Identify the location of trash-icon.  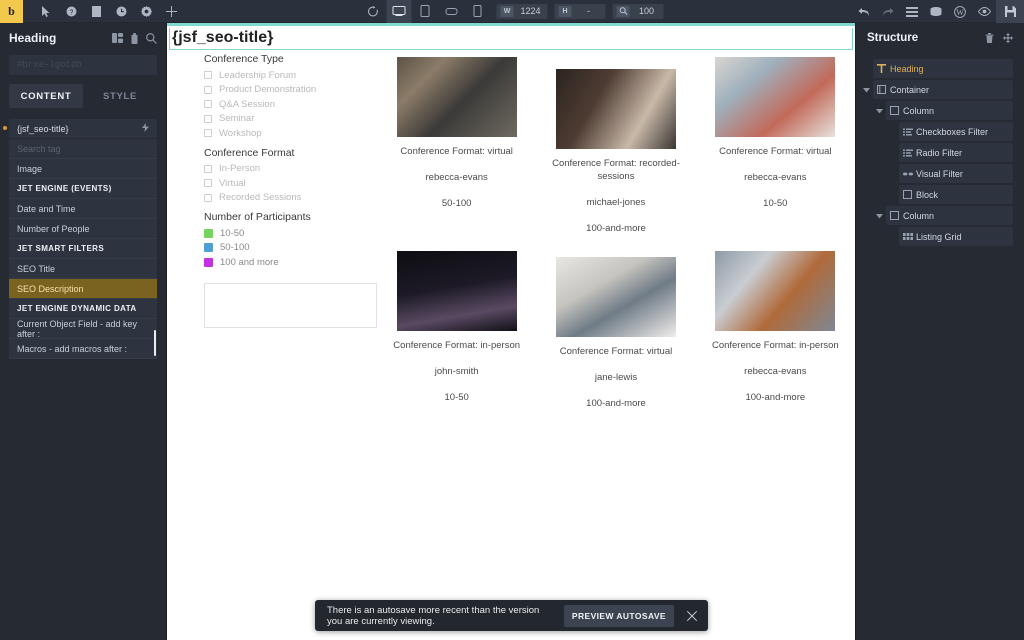
(989, 38).